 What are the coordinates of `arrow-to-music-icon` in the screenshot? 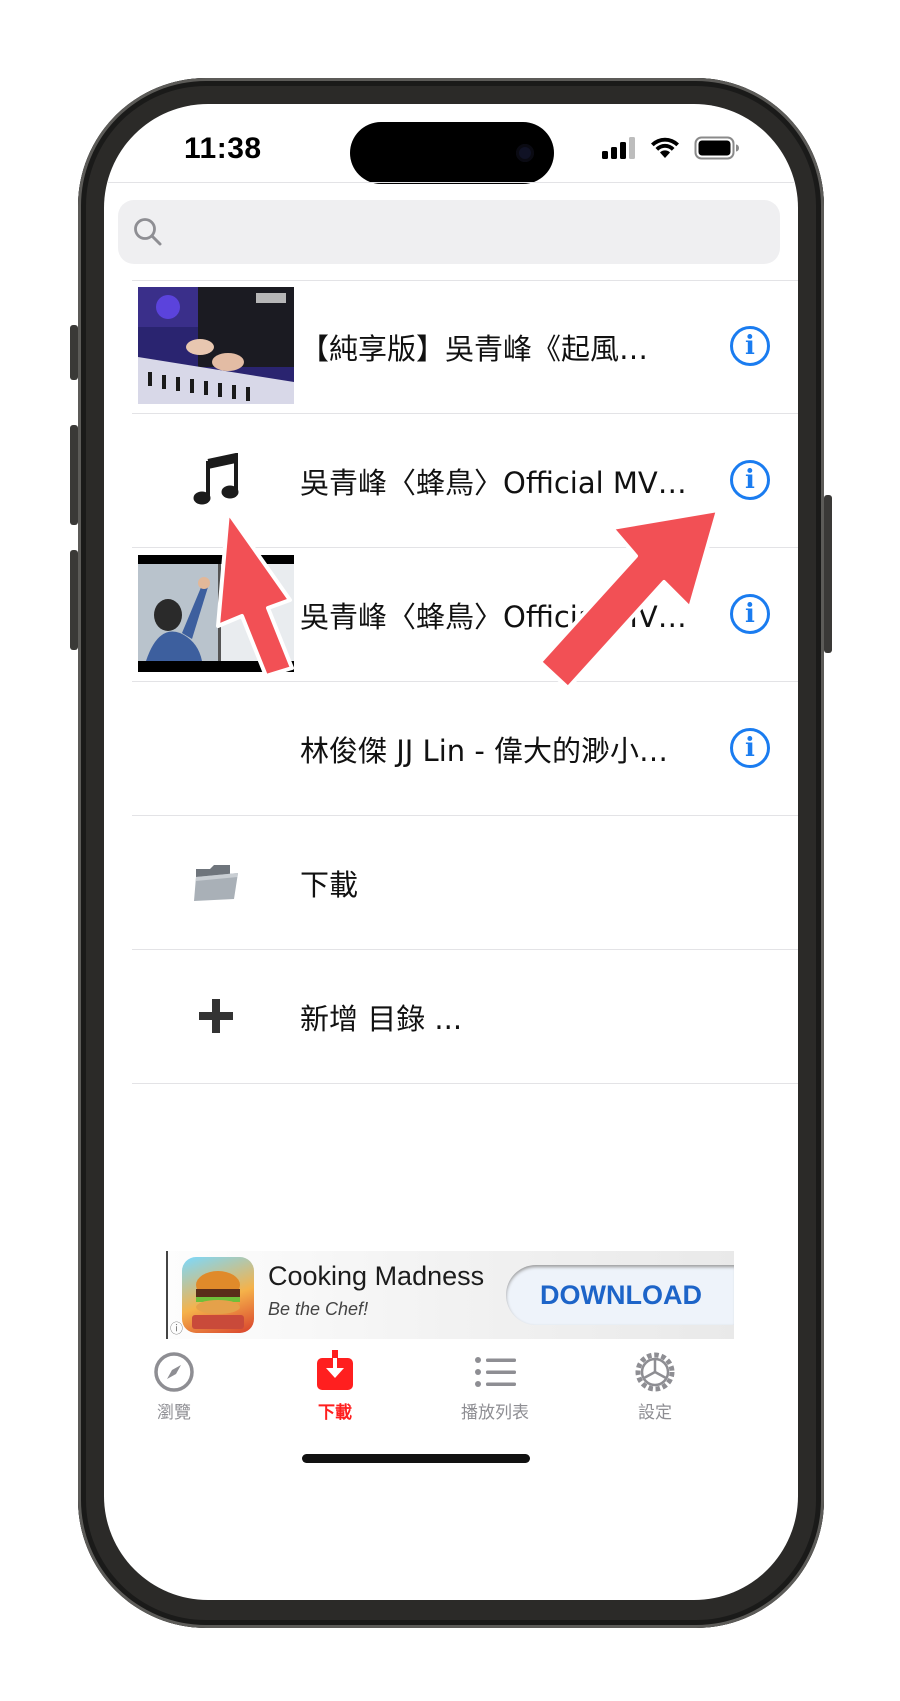 It's located at (255, 594).